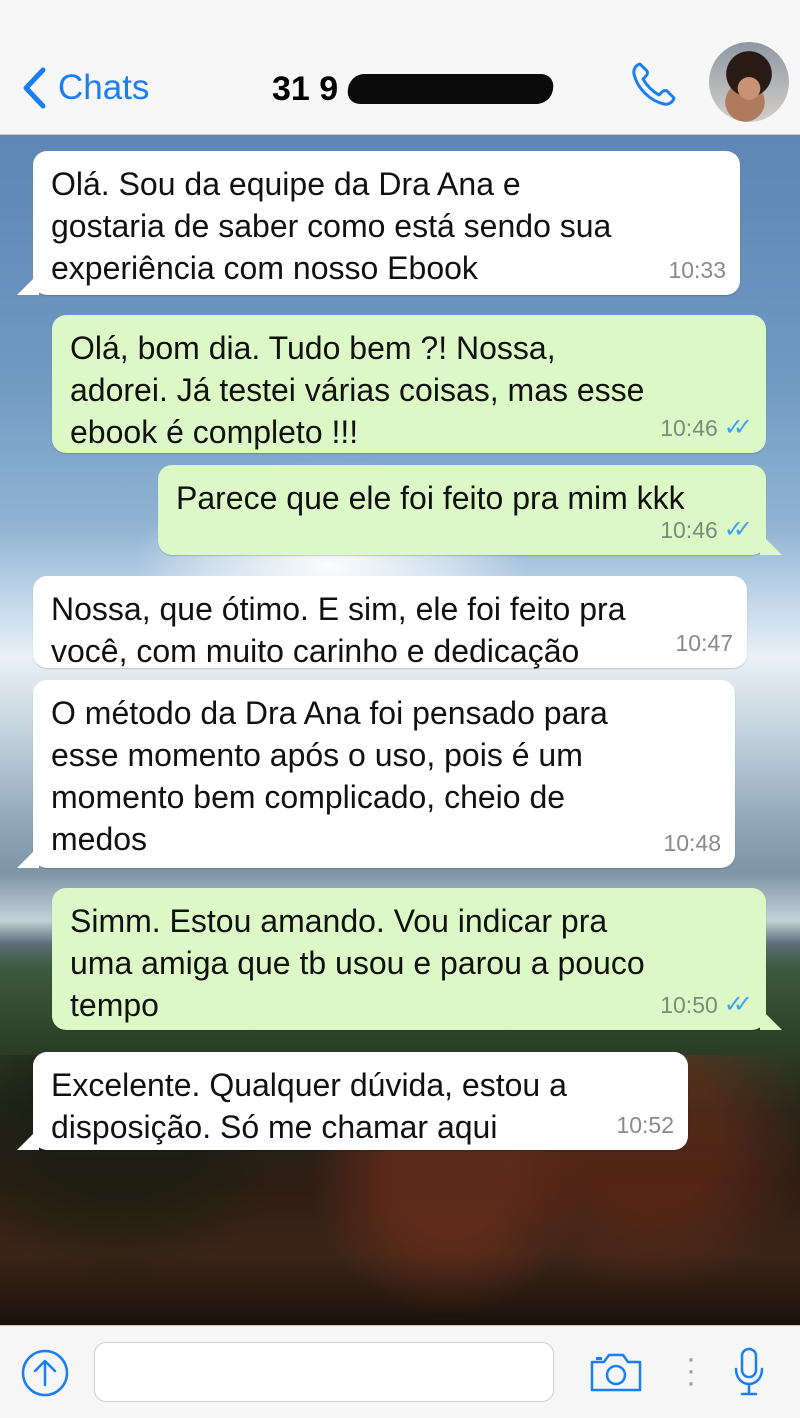  I want to click on contact-name: 31 9, so click(414, 89).